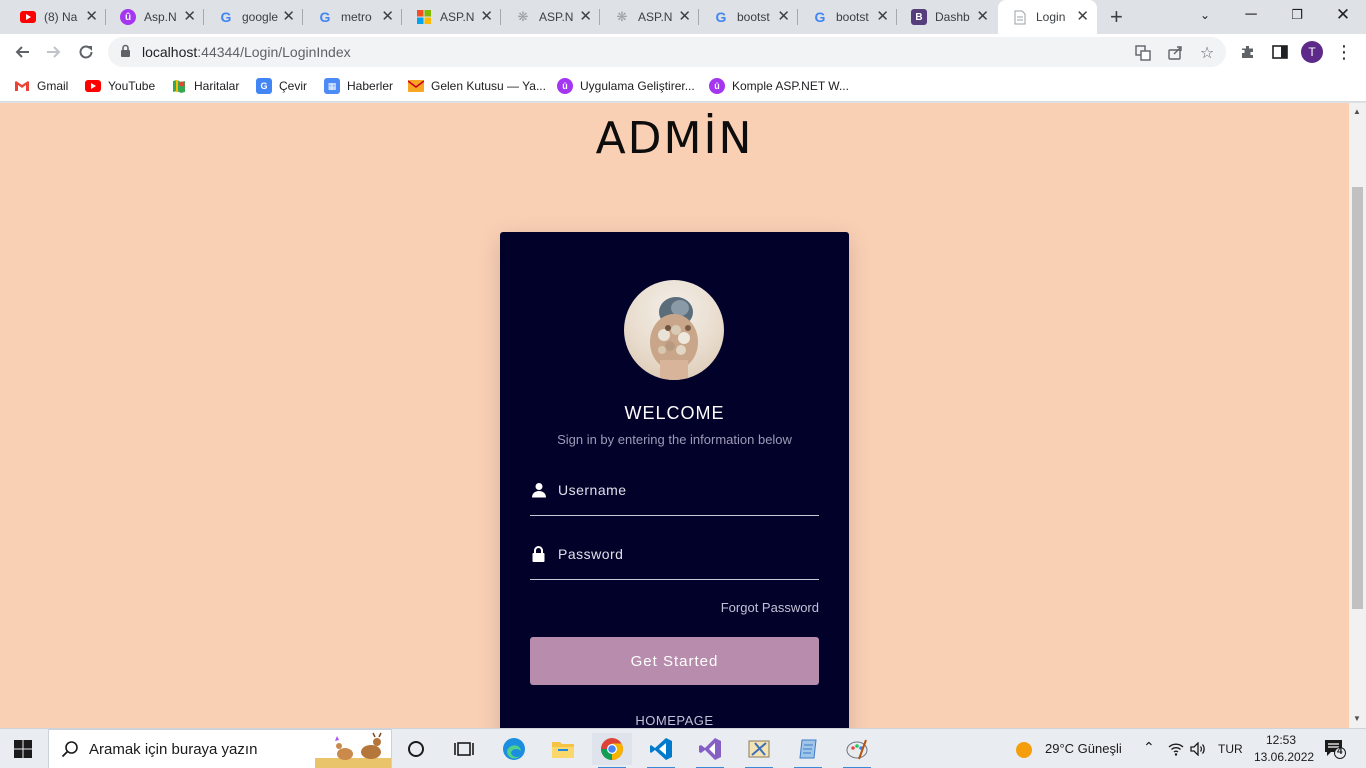 Image resolution: width=1366 pixels, height=768 pixels. What do you see at coordinates (820, 17) in the screenshot?
I see `google-icon: G` at bounding box center [820, 17].